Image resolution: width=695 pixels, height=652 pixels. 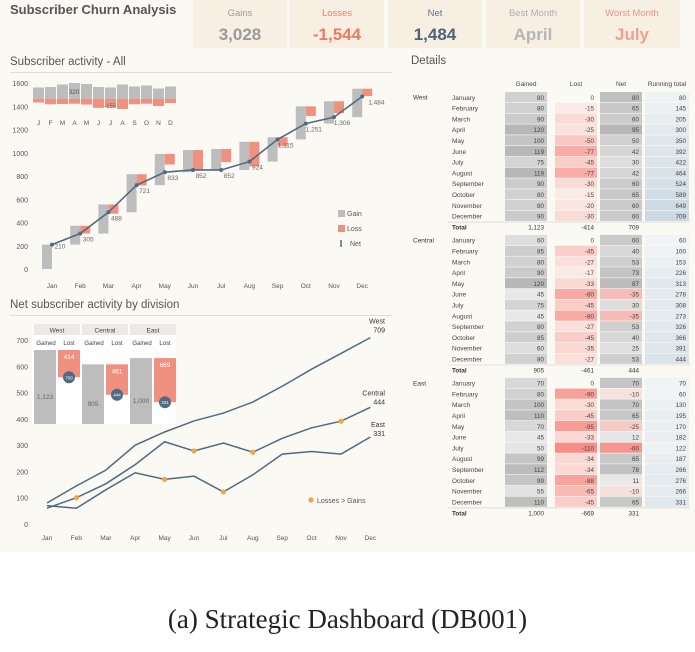 I want to click on table-cell-value: 300, so click(x=680, y=130).